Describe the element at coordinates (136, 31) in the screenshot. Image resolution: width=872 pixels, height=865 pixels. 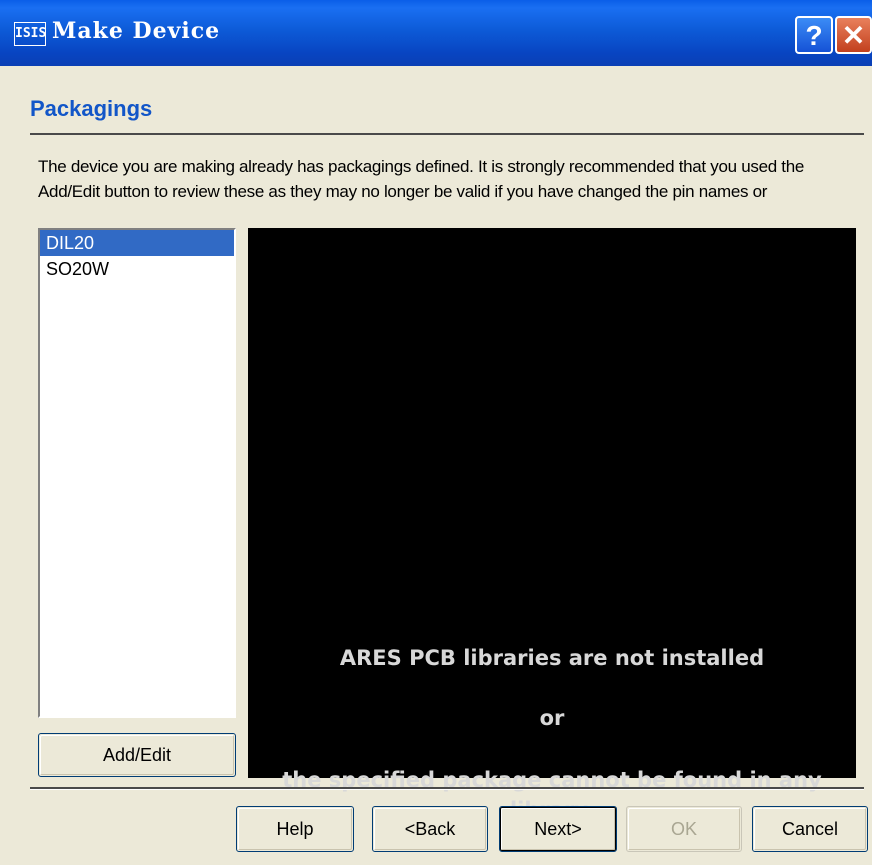
I see `window-title: Make Device` at that location.